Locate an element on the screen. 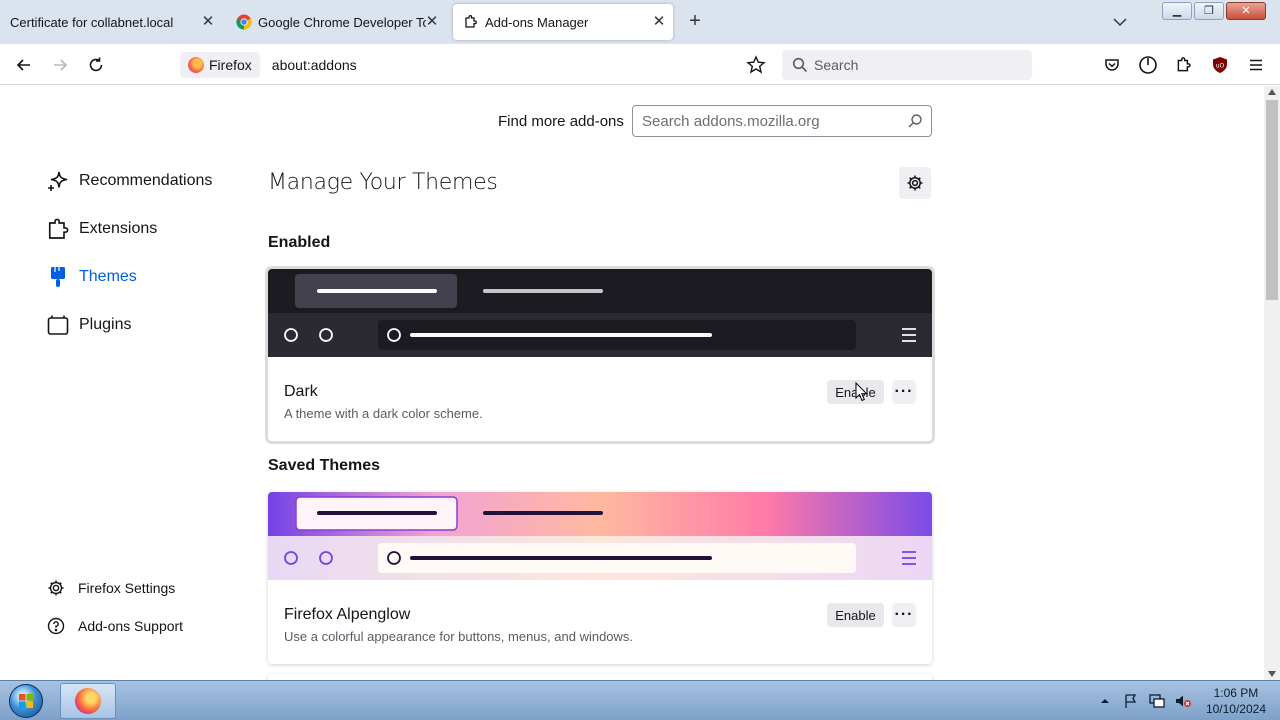 This screenshot has height=720, width=1280. amo-search-input: Search addons.mozilla.org is located at coordinates (782, 121).